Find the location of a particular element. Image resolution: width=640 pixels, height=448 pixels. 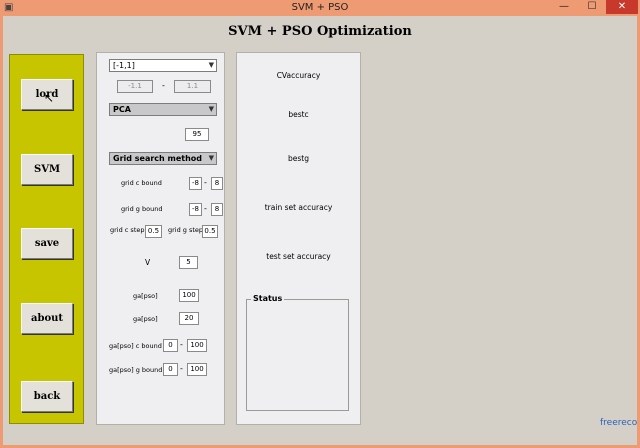

v-fold-label: V is located at coordinates (148, 262).